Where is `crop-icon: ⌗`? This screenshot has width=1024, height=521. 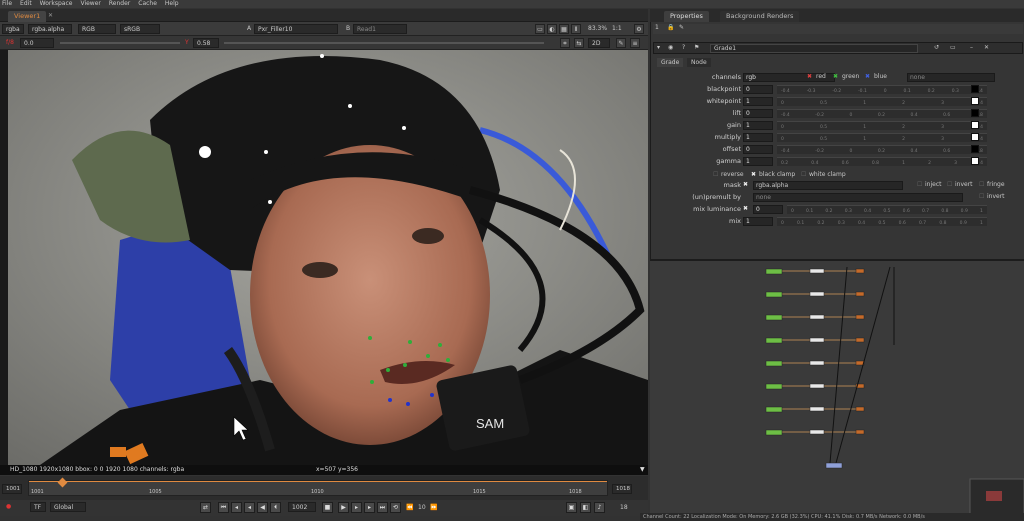
crop-icon: ⌗ is located at coordinates (565, 43).